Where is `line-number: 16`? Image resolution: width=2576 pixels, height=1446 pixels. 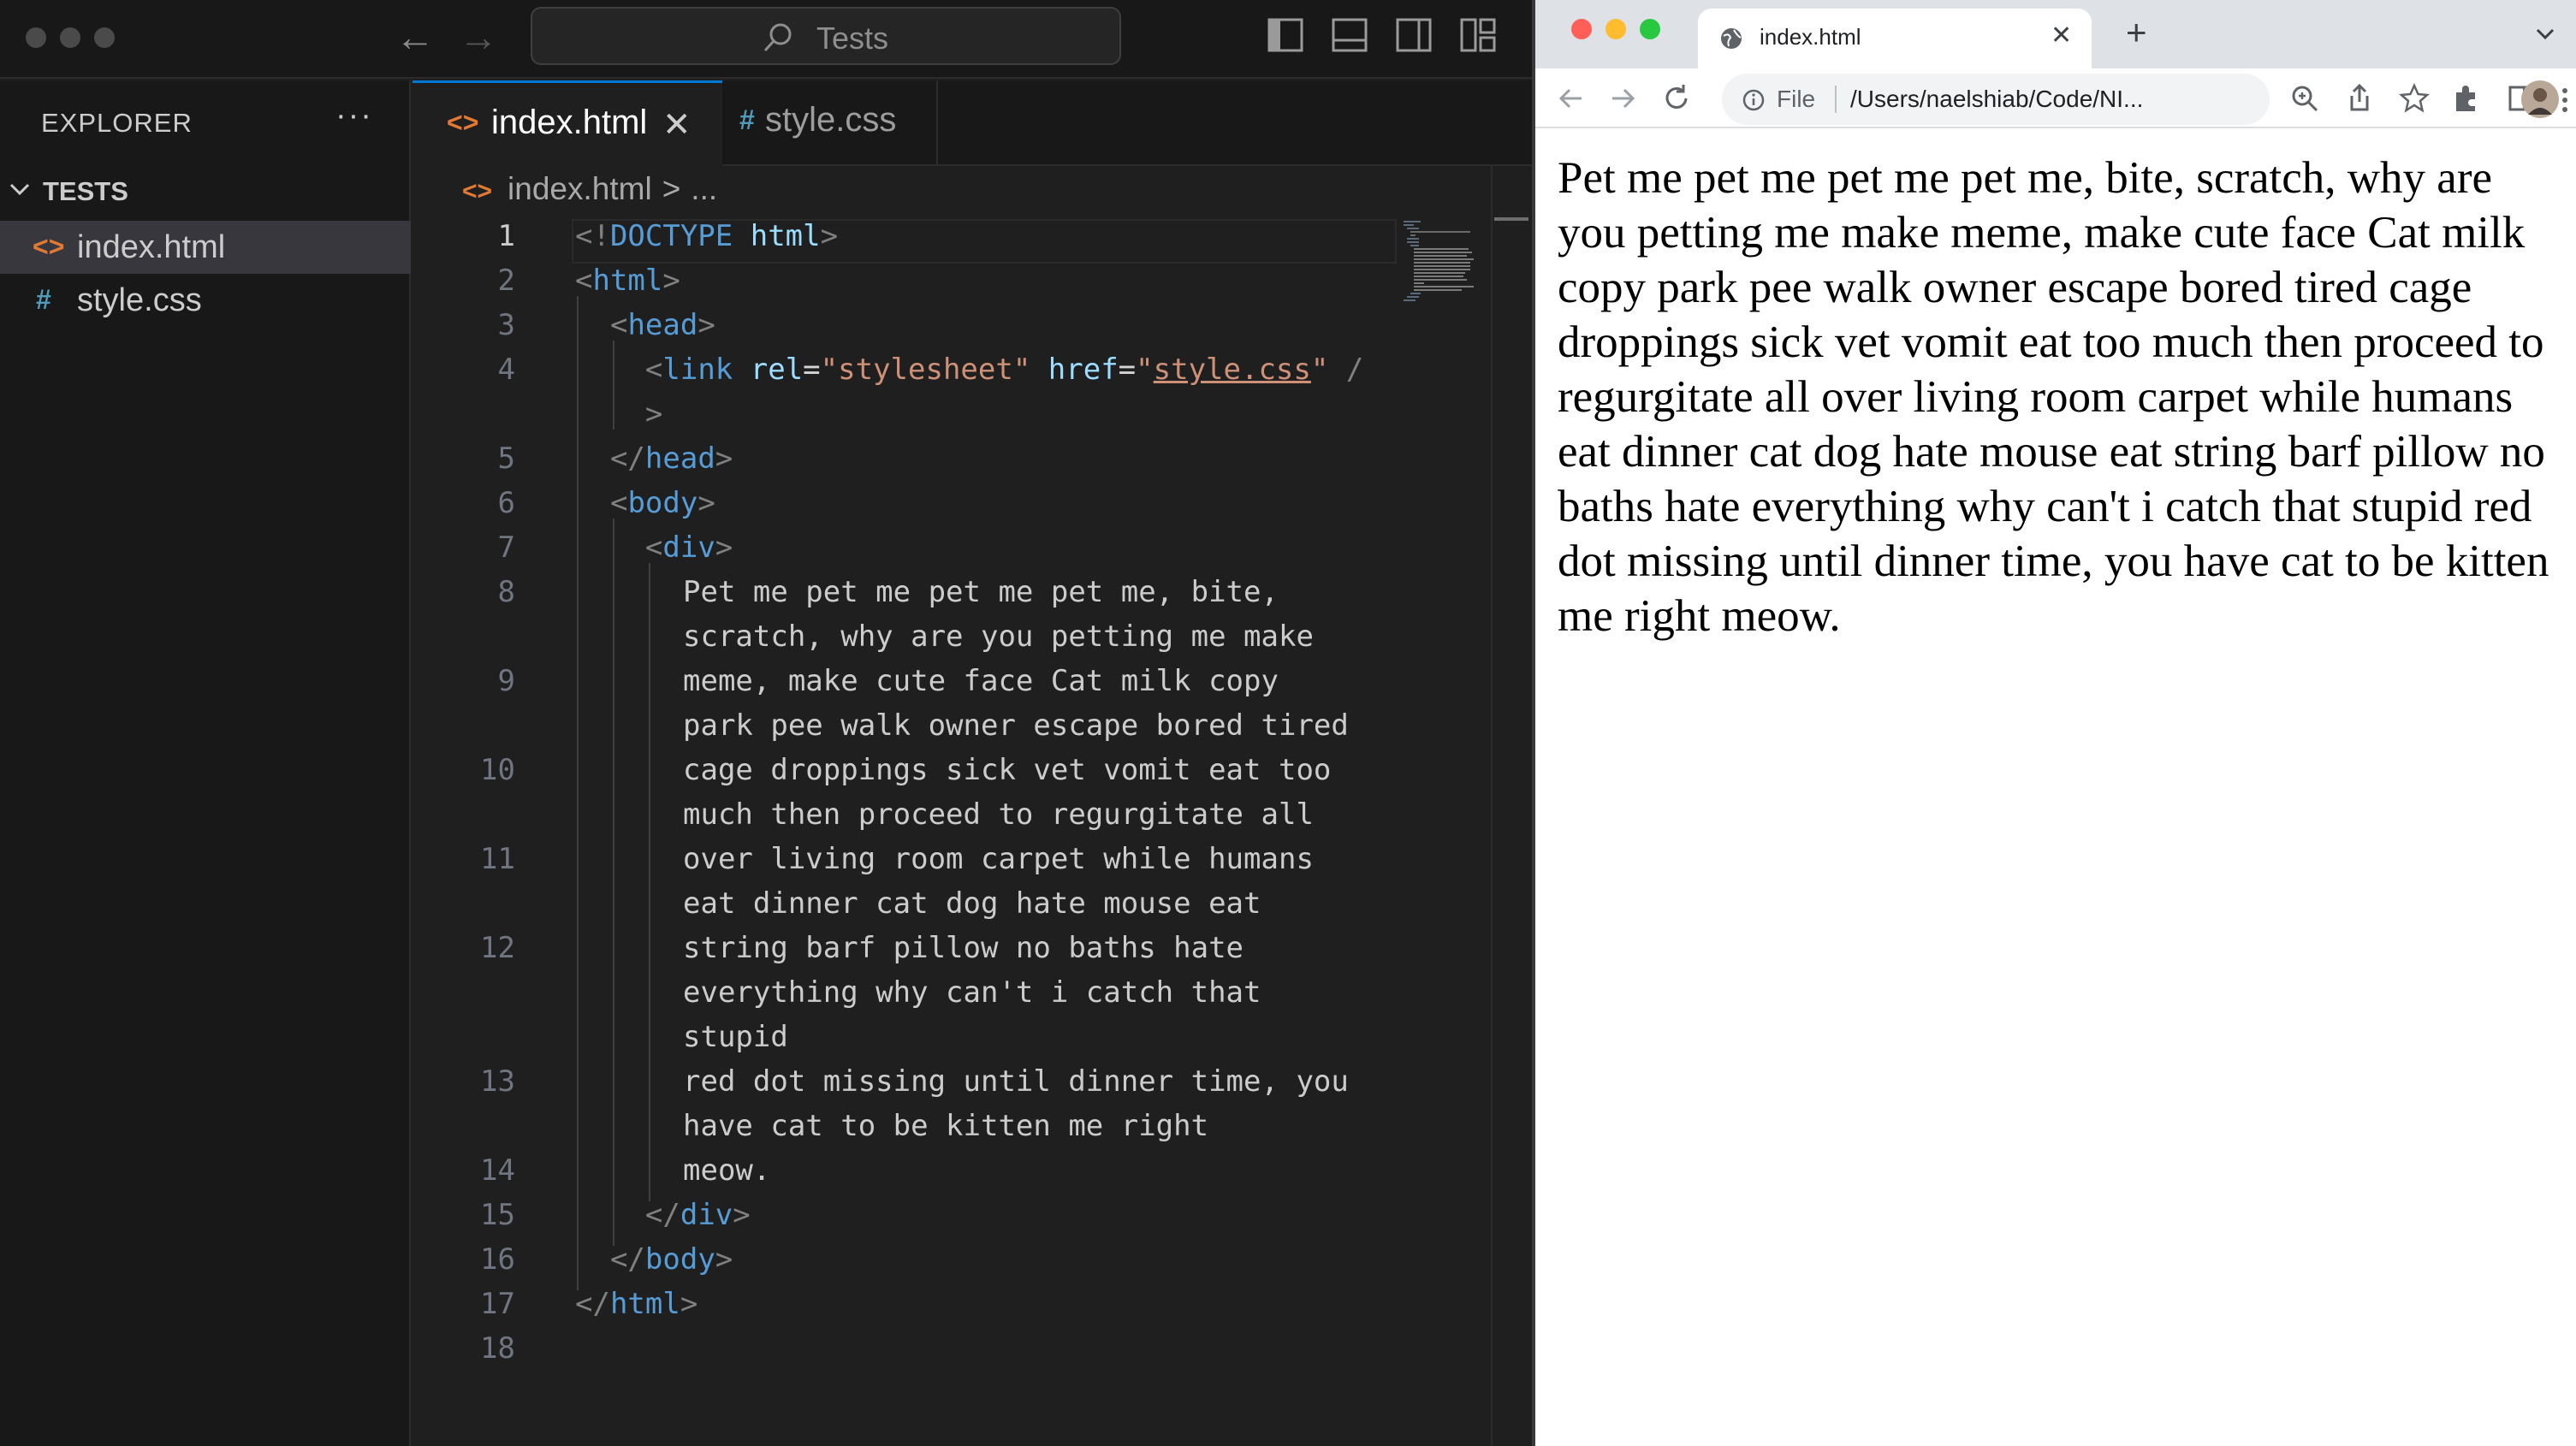
line-number: 16 is located at coordinates (497, 1260).